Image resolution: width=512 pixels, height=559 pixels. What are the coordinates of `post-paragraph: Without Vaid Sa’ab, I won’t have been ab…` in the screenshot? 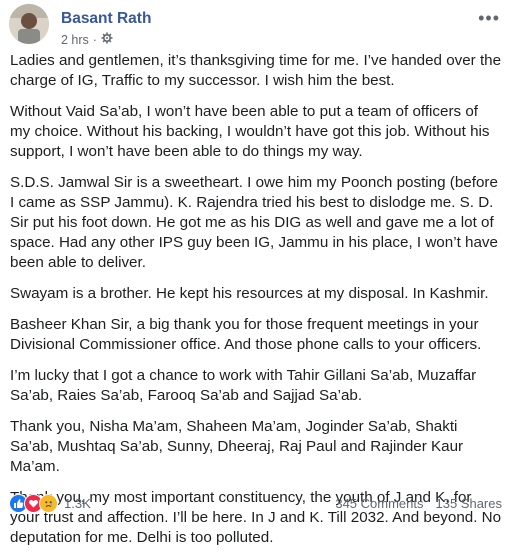 It's located at (250, 131).